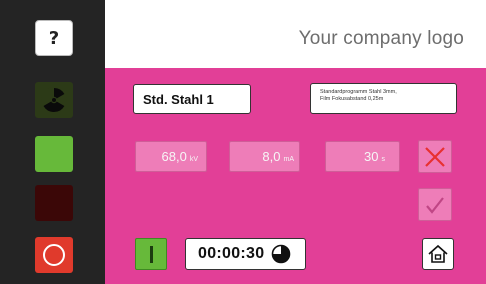 The image size is (486, 284). What do you see at coordinates (231, 253) in the screenshot?
I see `timer-value: 00:00:30` at bounding box center [231, 253].